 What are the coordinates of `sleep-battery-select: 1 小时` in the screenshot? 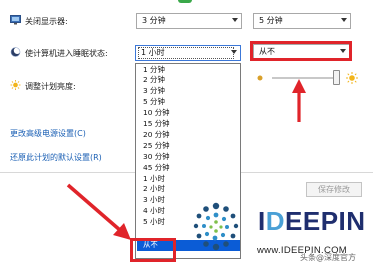 It's located at (188, 53).